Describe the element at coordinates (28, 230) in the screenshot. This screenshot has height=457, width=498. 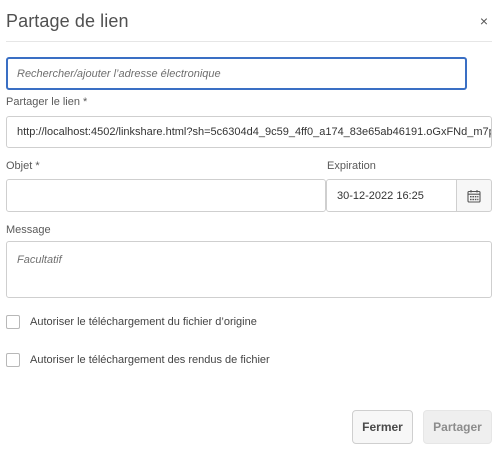
I see `message-label: Message` at that location.